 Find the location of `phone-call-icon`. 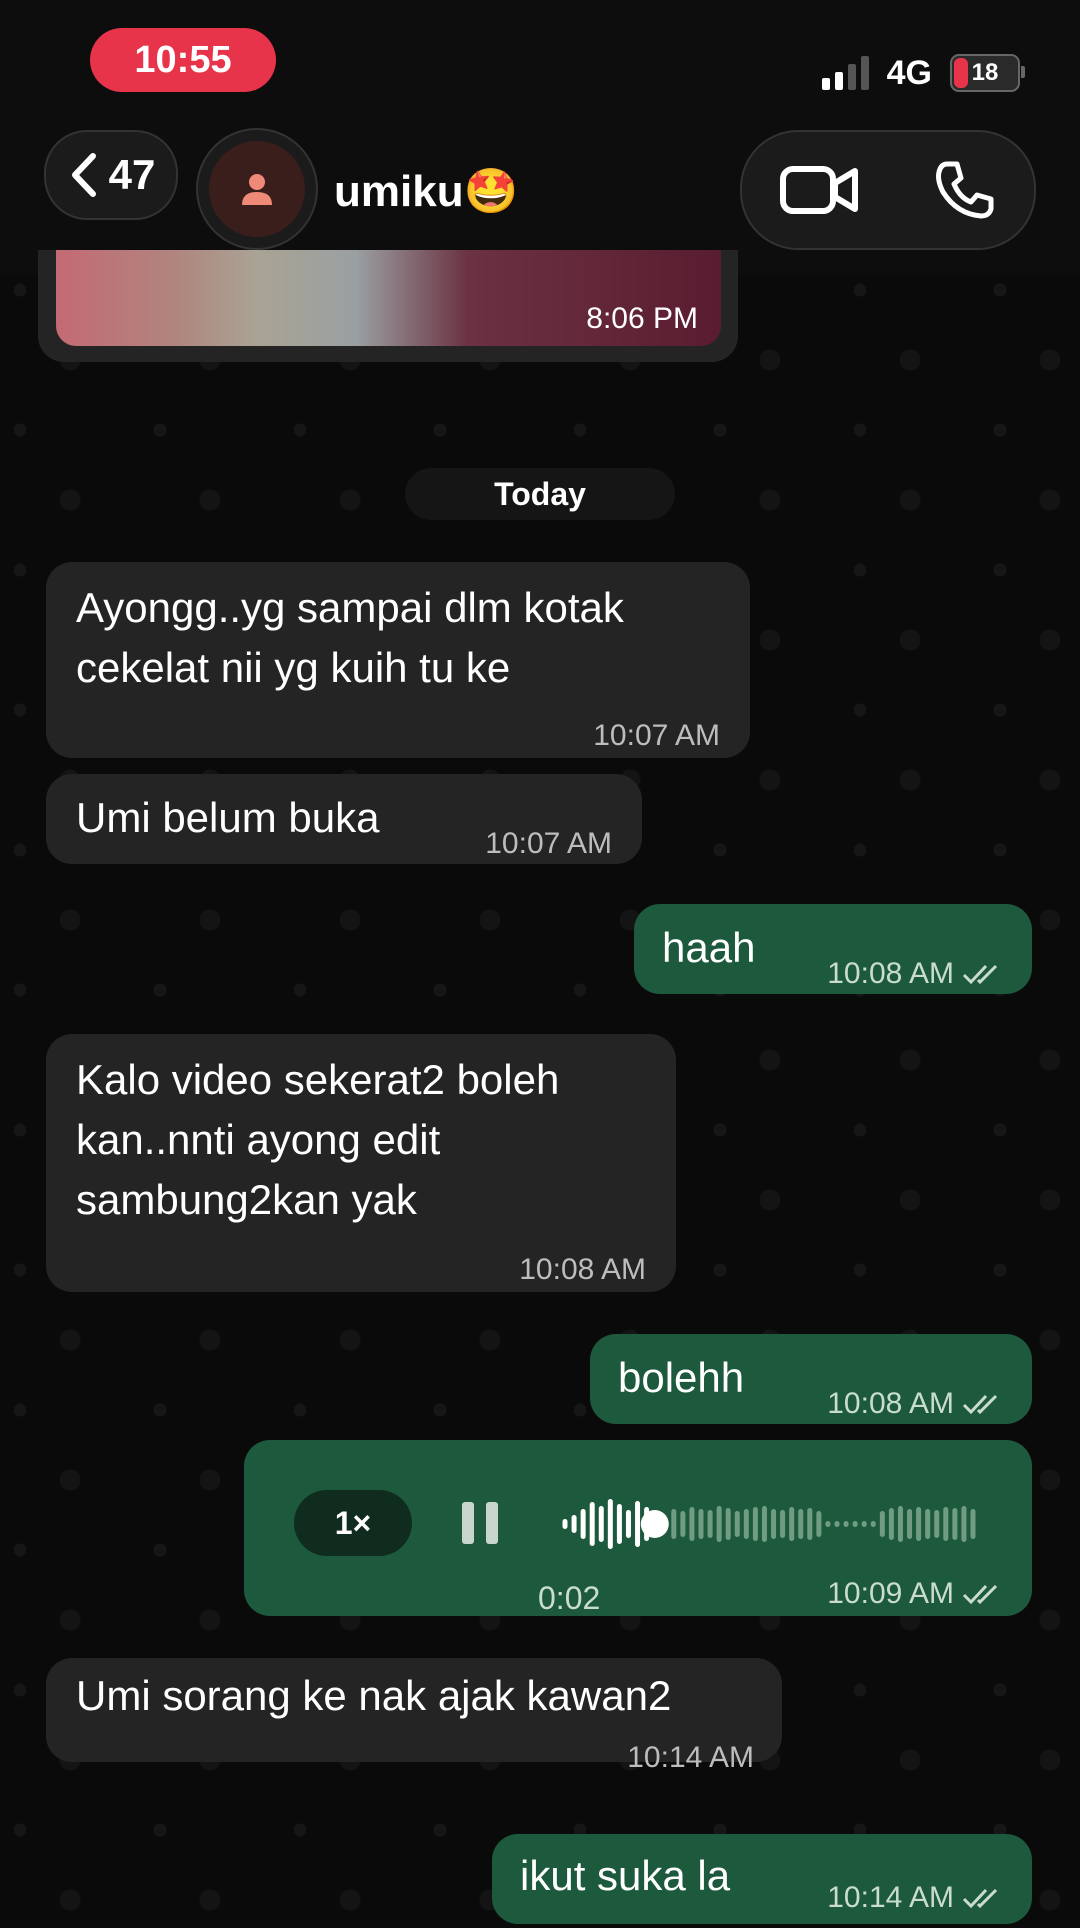

phone-call-icon is located at coordinates (965, 190).